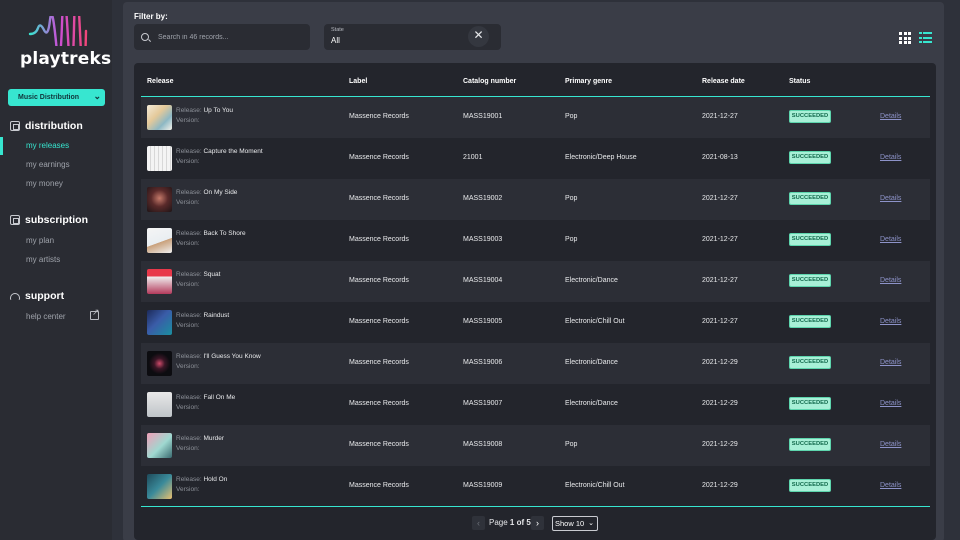  What do you see at coordinates (49, 97) in the screenshot?
I see `product-select-value: Music Distribution` at bounding box center [49, 97].